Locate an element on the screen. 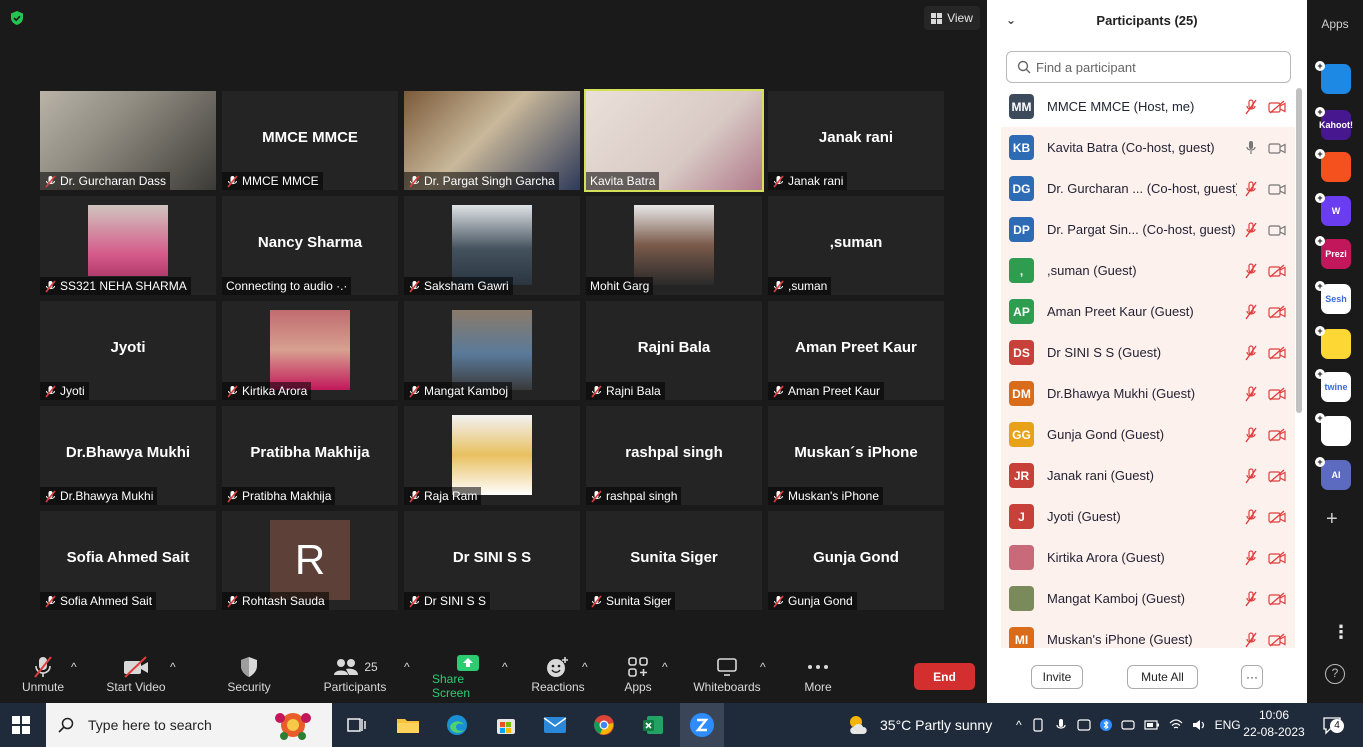  participant-row: DG Dr. Gurcharan ... (Co-host, guest) is located at coordinates (1148, 188).